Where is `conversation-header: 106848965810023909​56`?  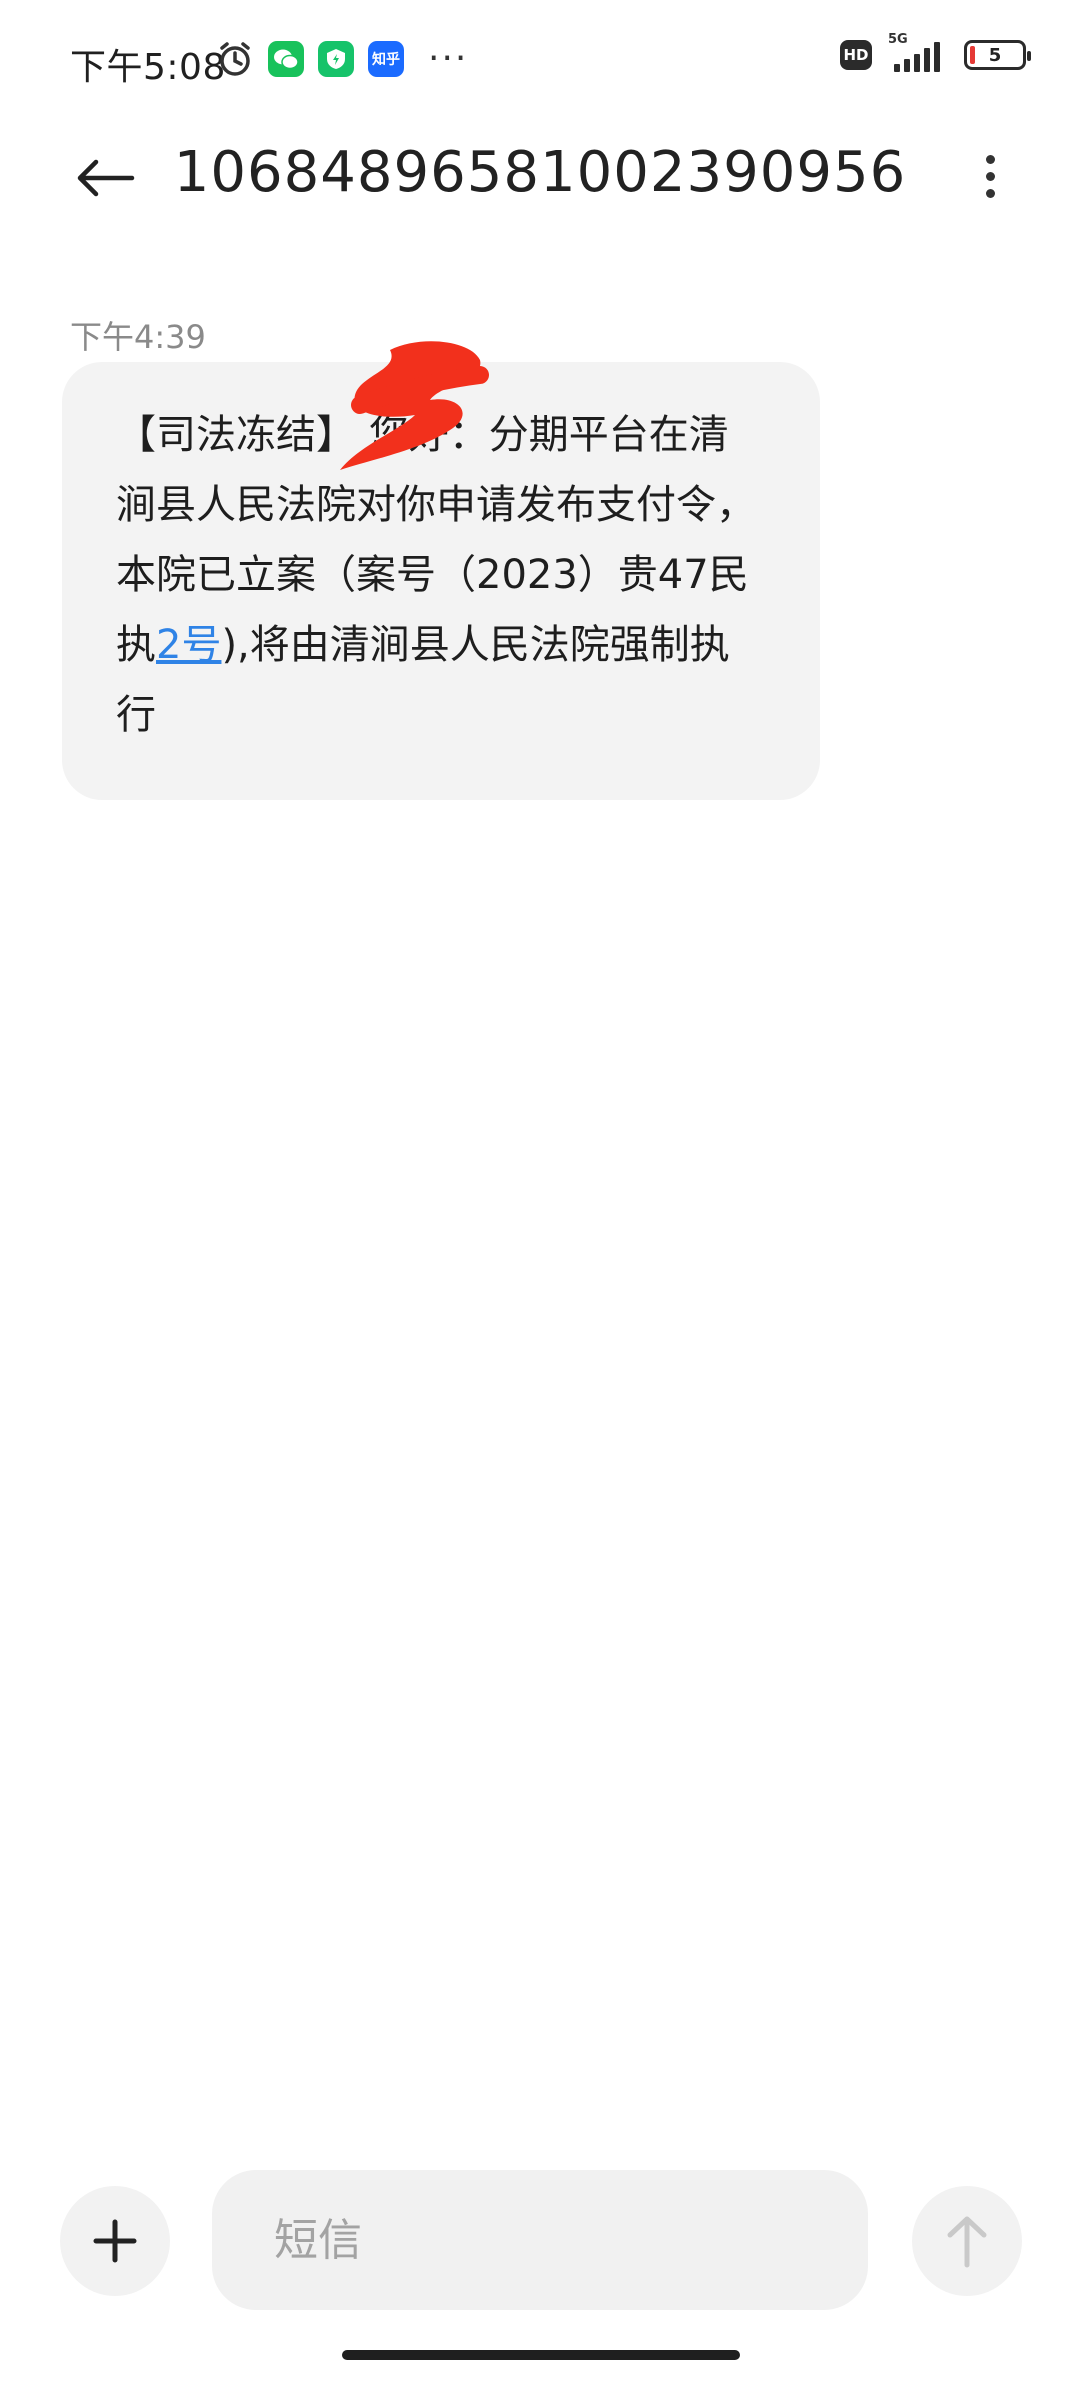
conversation-header: 106848965810023909​56 is located at coordinates (540, 175).